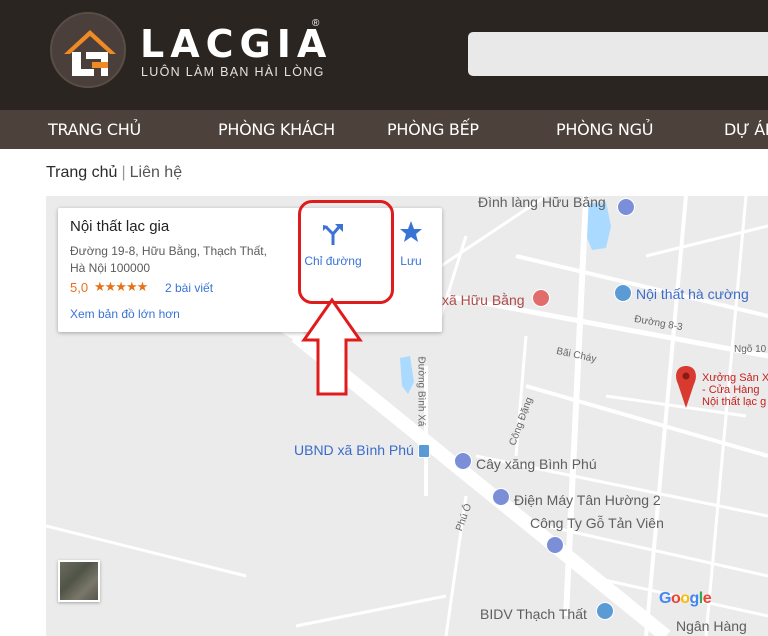 This screenshot has height=636, width=768. I want to click on map-label-bidv: BIDV Thạch Thất, so click(533, 614).